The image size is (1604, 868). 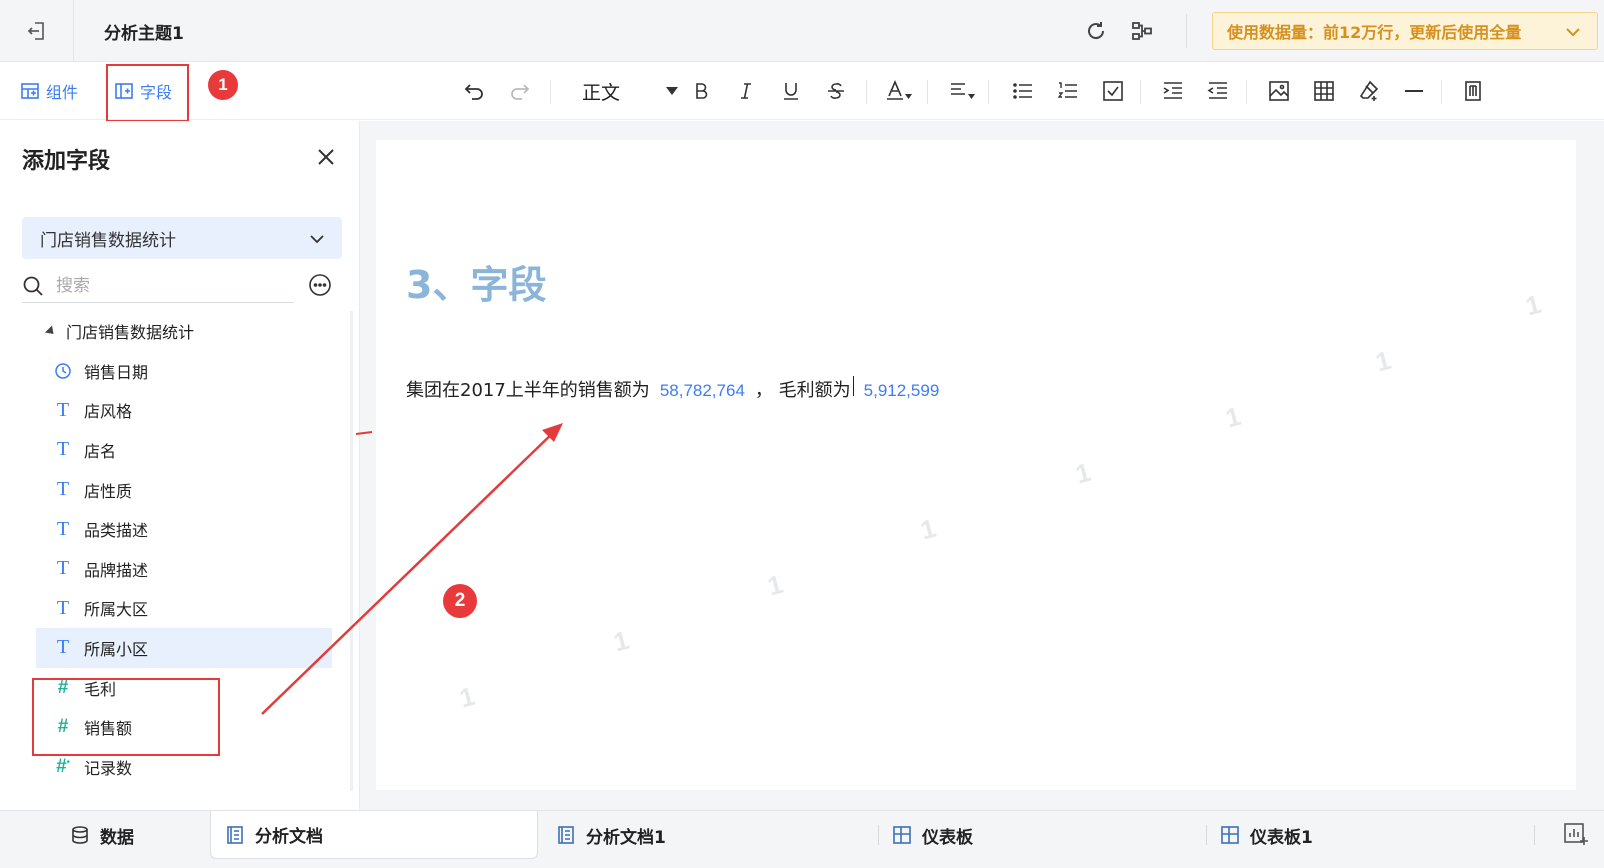 What do you see at coordinates (184, 569) in the screenshot?
I see `field-item: T 品牌描述` at bounding box center [184, 569].